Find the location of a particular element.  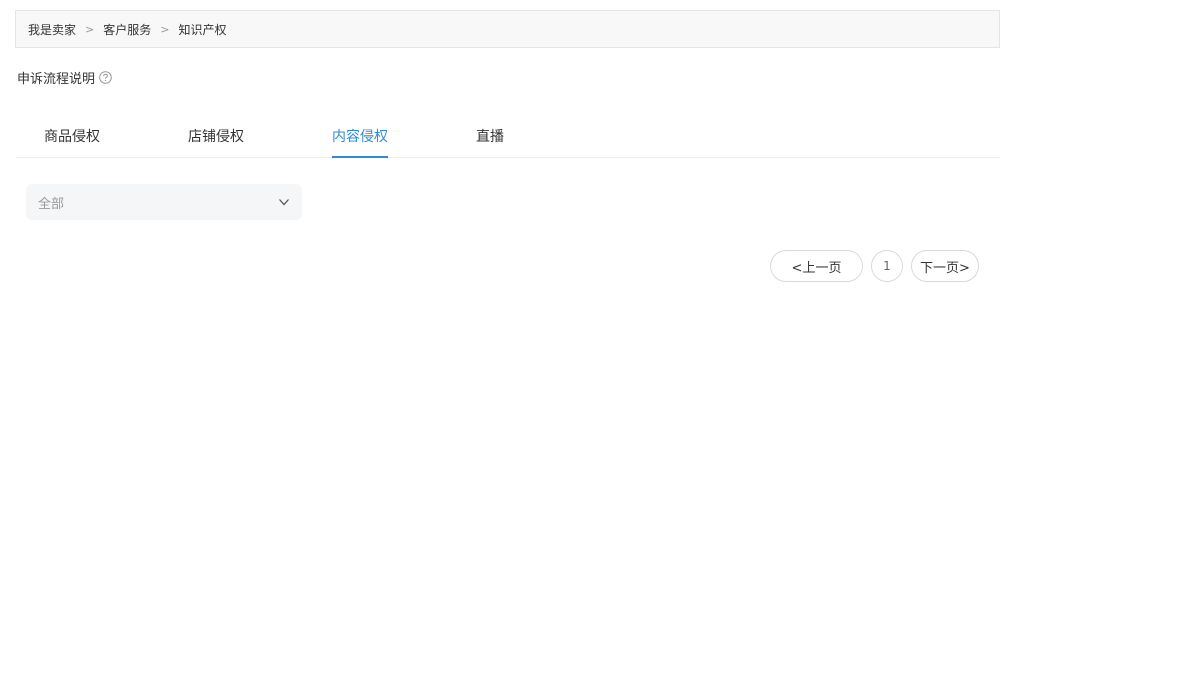

breadcrumb-item-ip: 知识产权 is located at coordinates (202, 29).